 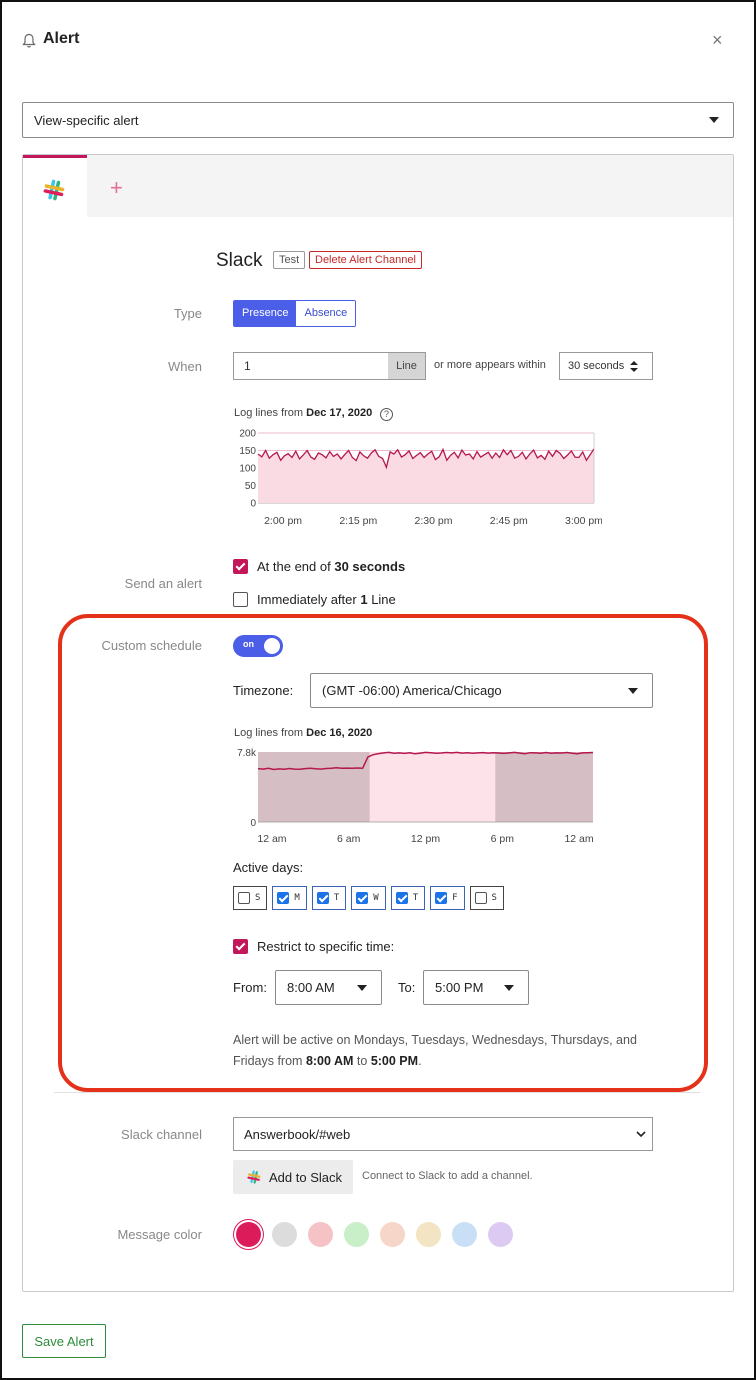 I want to click on alert-scope-value: View-specific alert, so click(x=86, y=120).